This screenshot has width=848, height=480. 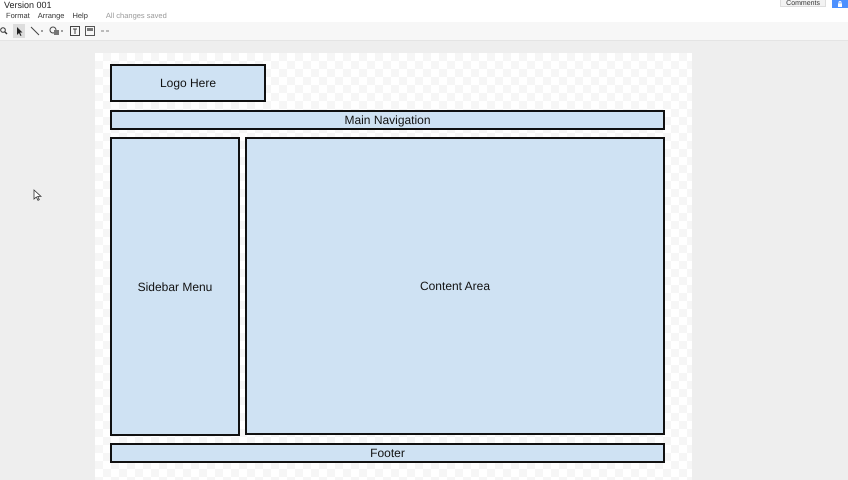 I want to click on line-tool-icon, so click(x=37, y=31).